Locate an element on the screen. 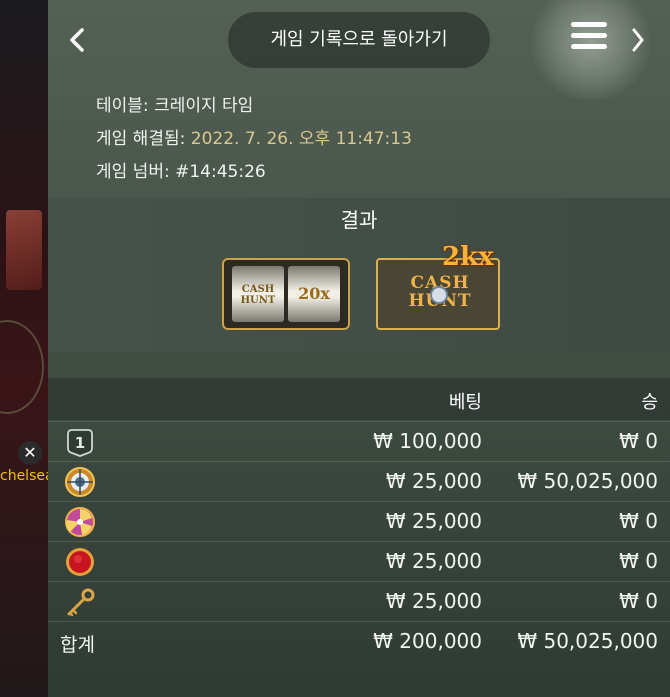 Image resolution: width=670 pixels, height=697 pixels. win-amount: ₩ 50,025,000 is located at coordinates (587, 481).